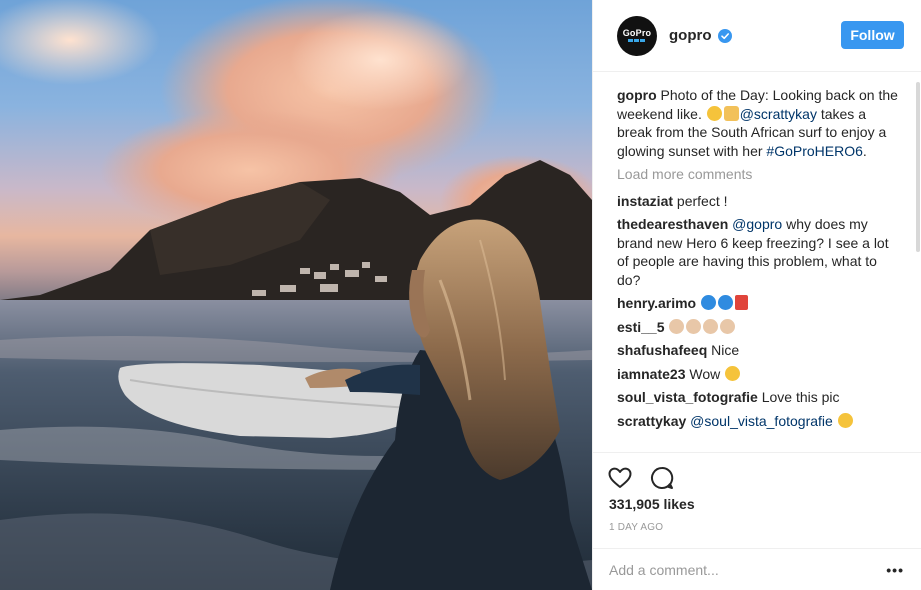 The height and width of the screenshot is (590, 921). Describe the element at coordinates (757, 36) in the screenshot. I see `post-header: GoPro gopro Follow` at that location.